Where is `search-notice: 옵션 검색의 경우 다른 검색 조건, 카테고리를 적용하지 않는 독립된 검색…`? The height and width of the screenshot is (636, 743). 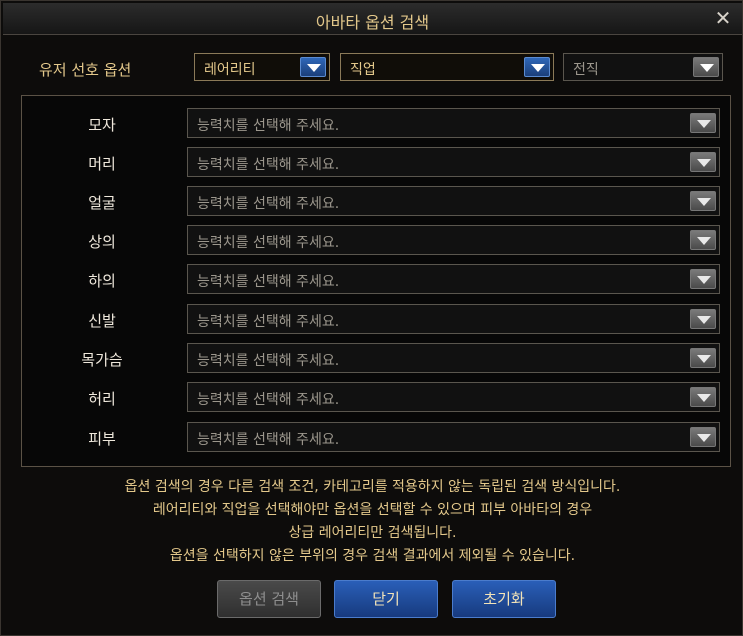
search-notice: 옵션 검색의 경우 다른 검색 조건, 카테고리를 적용하지 않는 독립된 검색… is located at coordinates (372, 522).